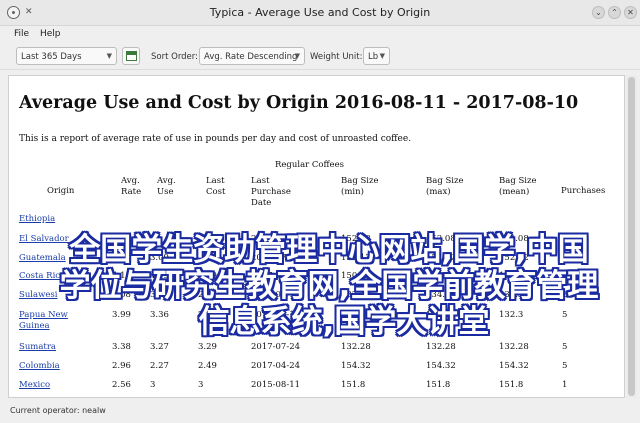 Image resolution: width=640 pixels, height=423 pixels. I want to click on menu-help: Help, so click(50, 34).